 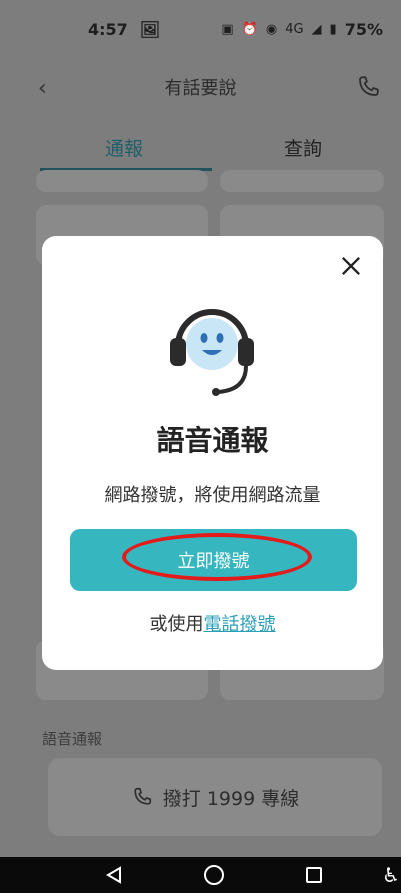 What do you see at coordinates (227, 29) in the screenshot?
I see `nfc-icon: ▣` at bounding box center [227, 29].